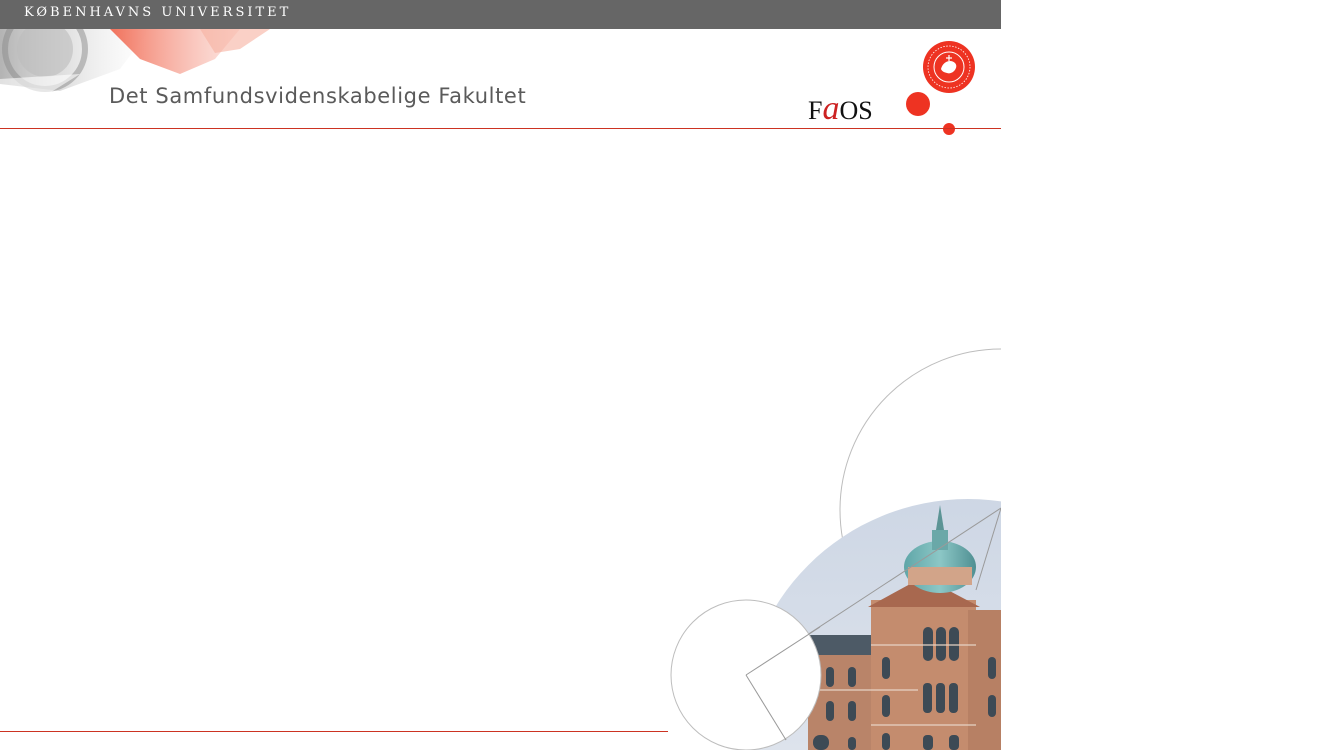 The image size is (1333, 750). I want to click on university-name: KØBENHAVNS UNIVERSITET, so click(158, 12).